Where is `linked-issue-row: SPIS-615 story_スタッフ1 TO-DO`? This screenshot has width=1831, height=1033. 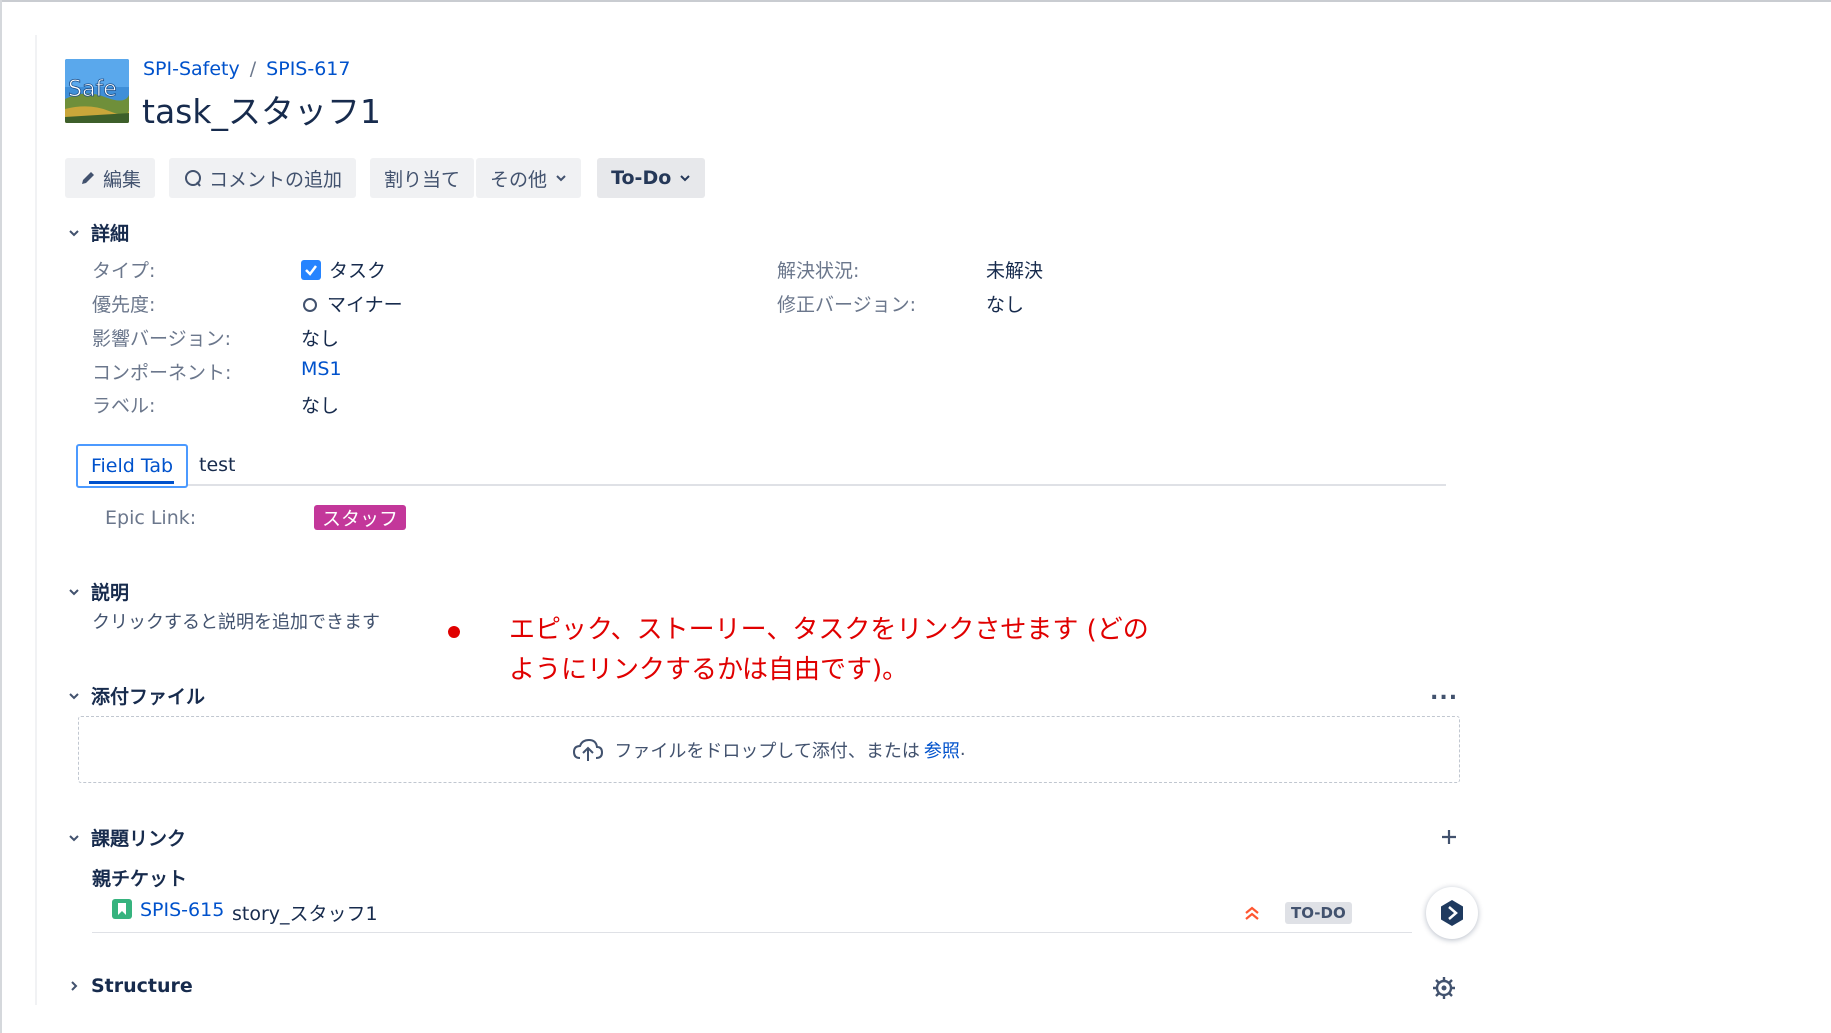
linked-issue-row: SPIS-615 story_スタッフ1 TO-DO is located at coordinates (752, 913).